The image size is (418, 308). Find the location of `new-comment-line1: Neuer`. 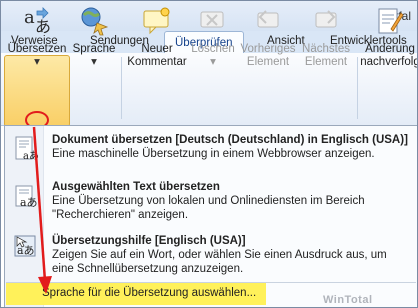

new-comment-line1: Neuer is located at coordinates (157, 49).